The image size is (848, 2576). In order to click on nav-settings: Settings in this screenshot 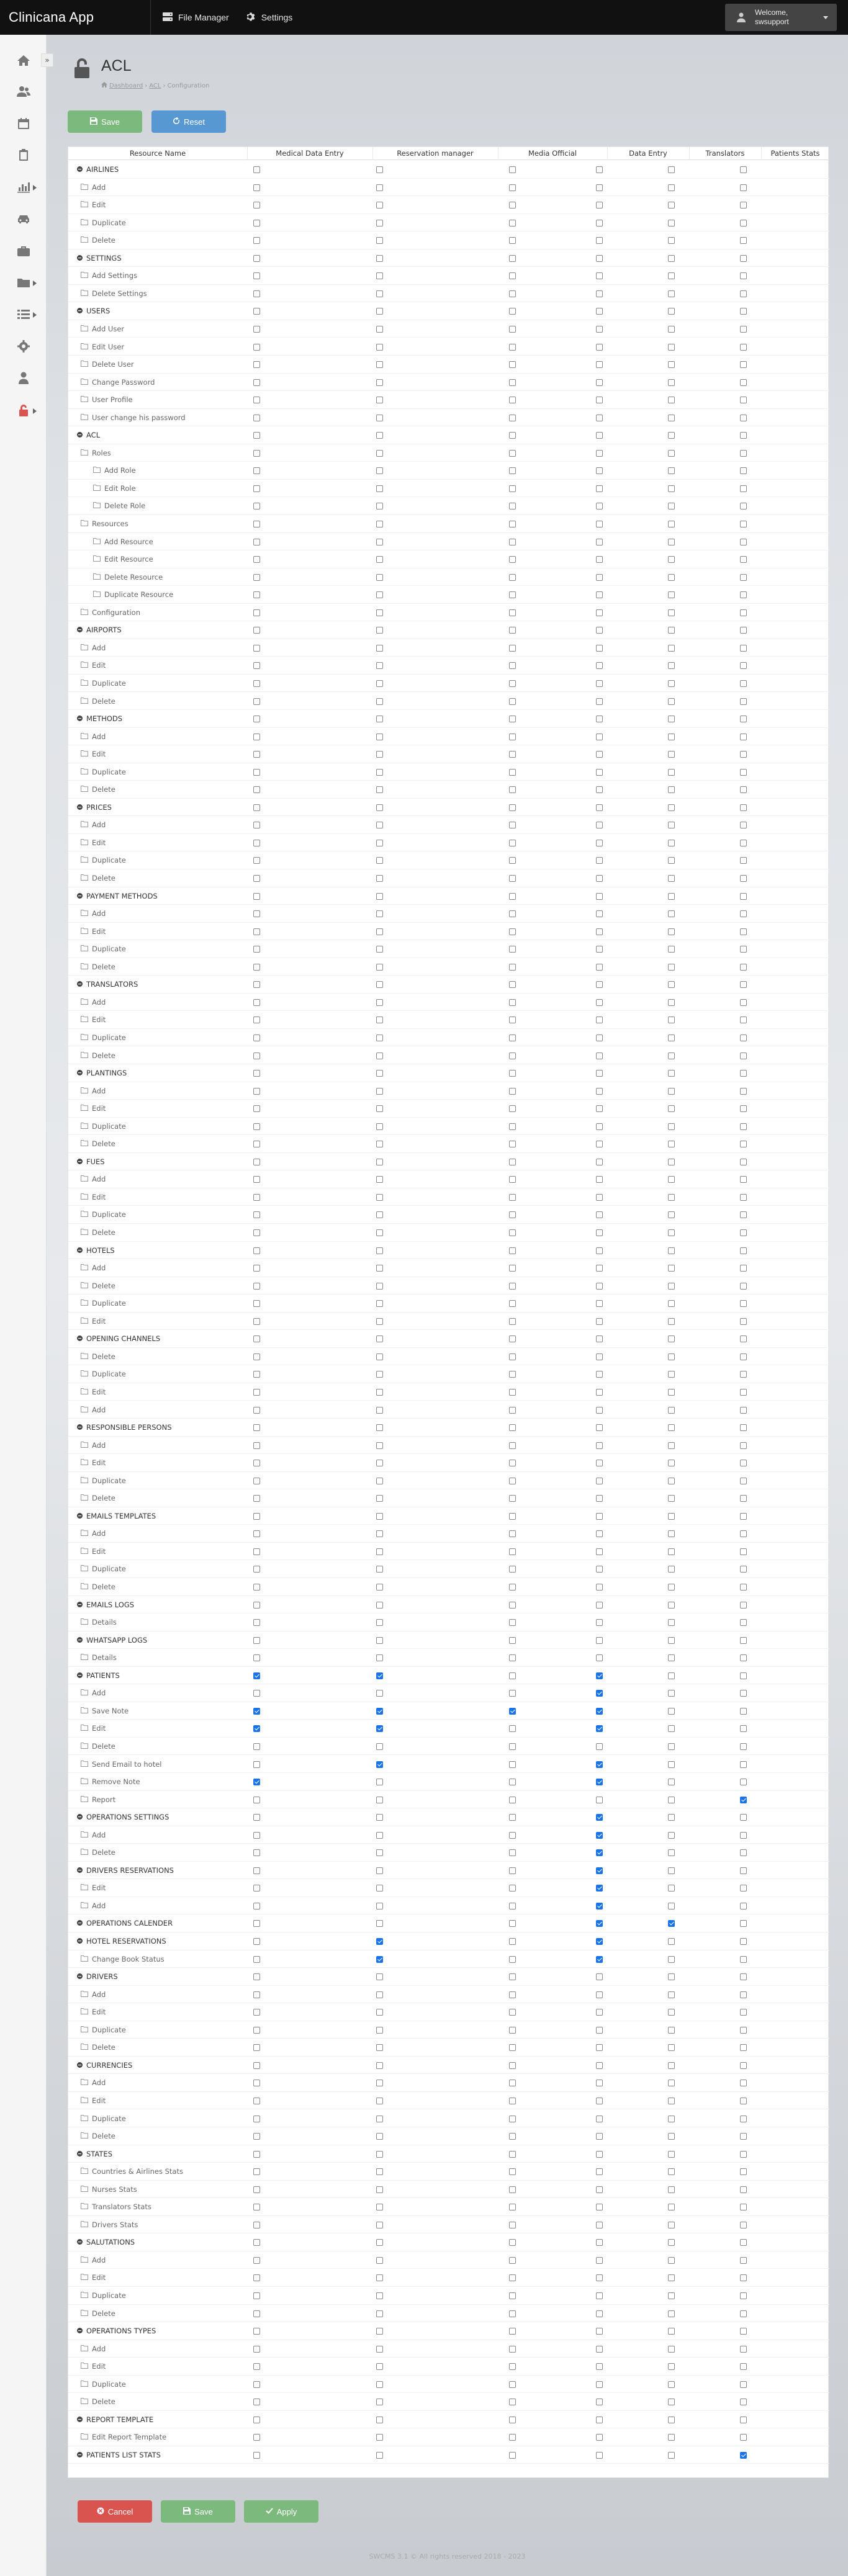, I will do `click(268, 18)`.